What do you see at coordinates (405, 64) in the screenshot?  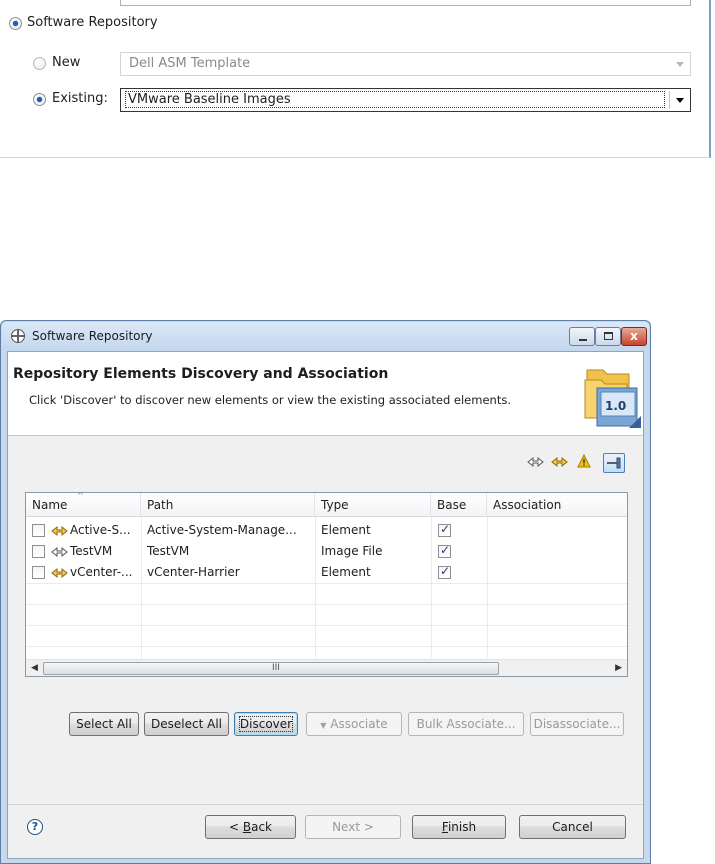 I see `new-template-combo: Dell ASM Template` at bounding box center [405, 64].